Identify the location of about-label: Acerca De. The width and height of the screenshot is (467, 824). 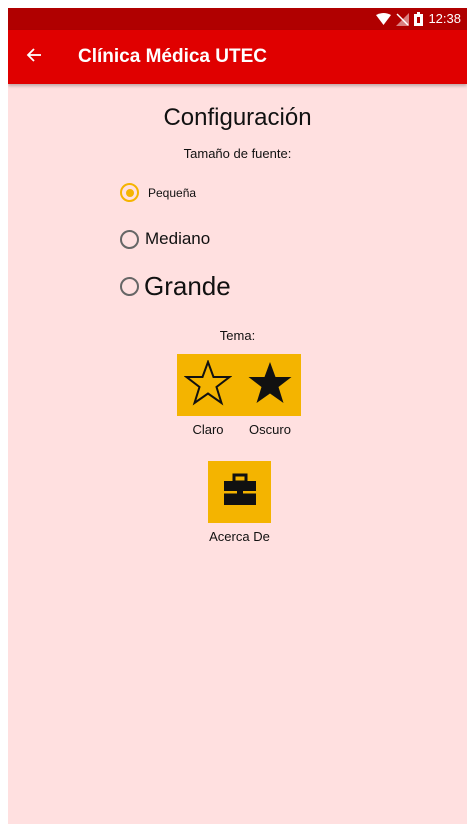
(239, 536).